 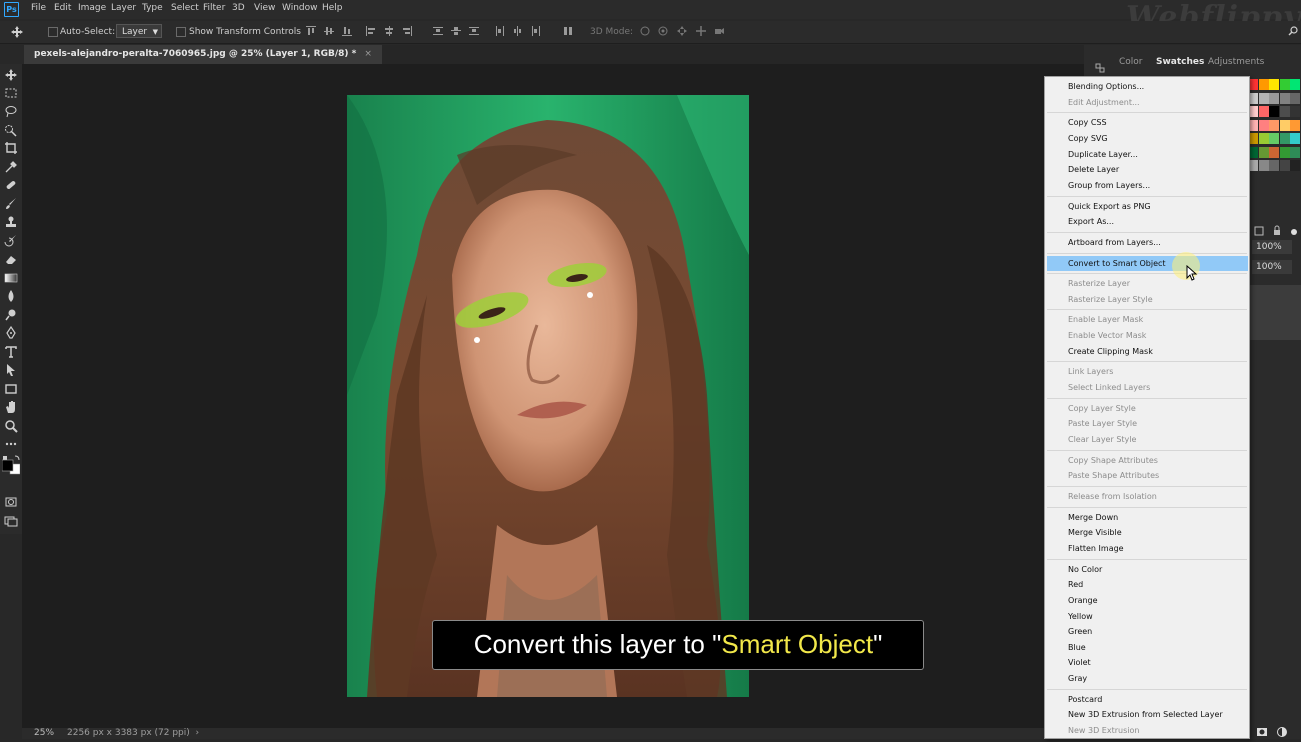 What do you see at coordinates (456, 31) in the screenshot?
I see `distribute-vcenter-icon` at bounding box center [456, 31].